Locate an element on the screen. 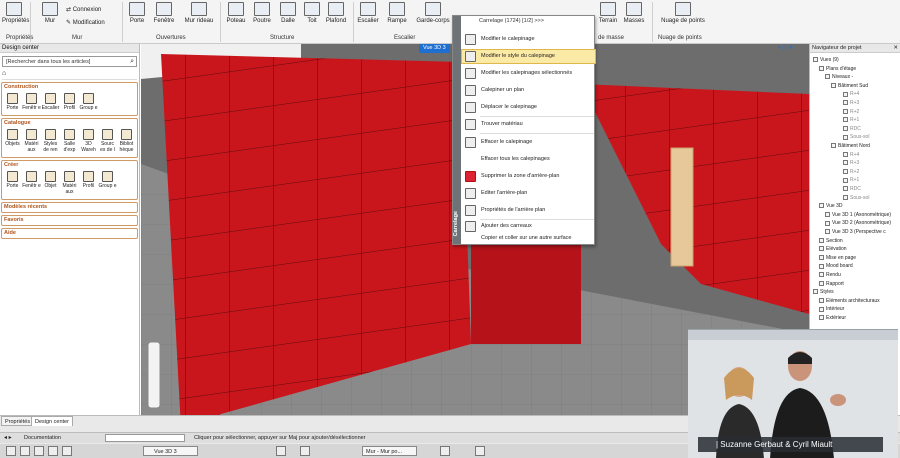 Image resolution: width=900 pixels, height=458 pixels. tile-light-sources: Sourc es de l is located at coordinates (107, 141).